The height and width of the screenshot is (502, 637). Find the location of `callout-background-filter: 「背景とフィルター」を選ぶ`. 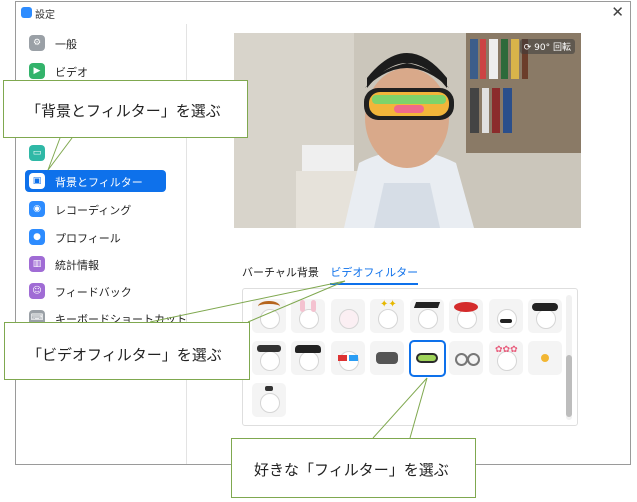

callout-background-filter: 「背景とフィルター」を選ぶ is located at coordinates (125, 109).